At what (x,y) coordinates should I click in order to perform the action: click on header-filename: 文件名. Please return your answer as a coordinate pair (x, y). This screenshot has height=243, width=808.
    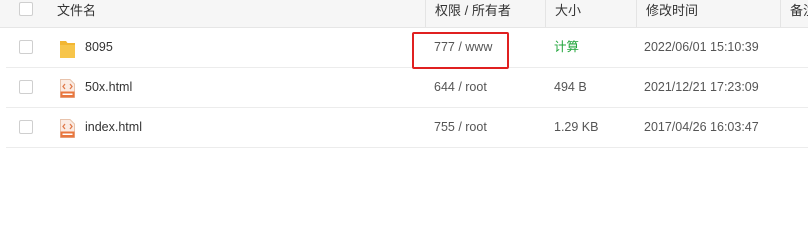
    Looking at the image, I should click on (76, 13).